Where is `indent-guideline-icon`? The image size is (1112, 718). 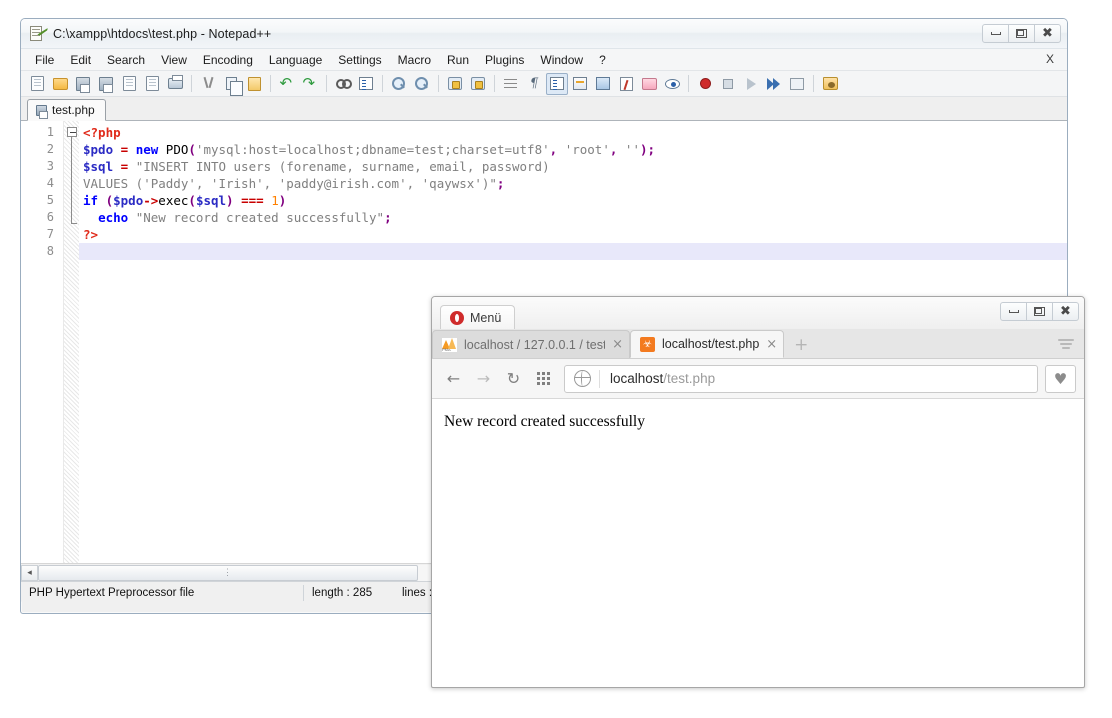
indent-guideline-icon is located at coordinates (557, 83).